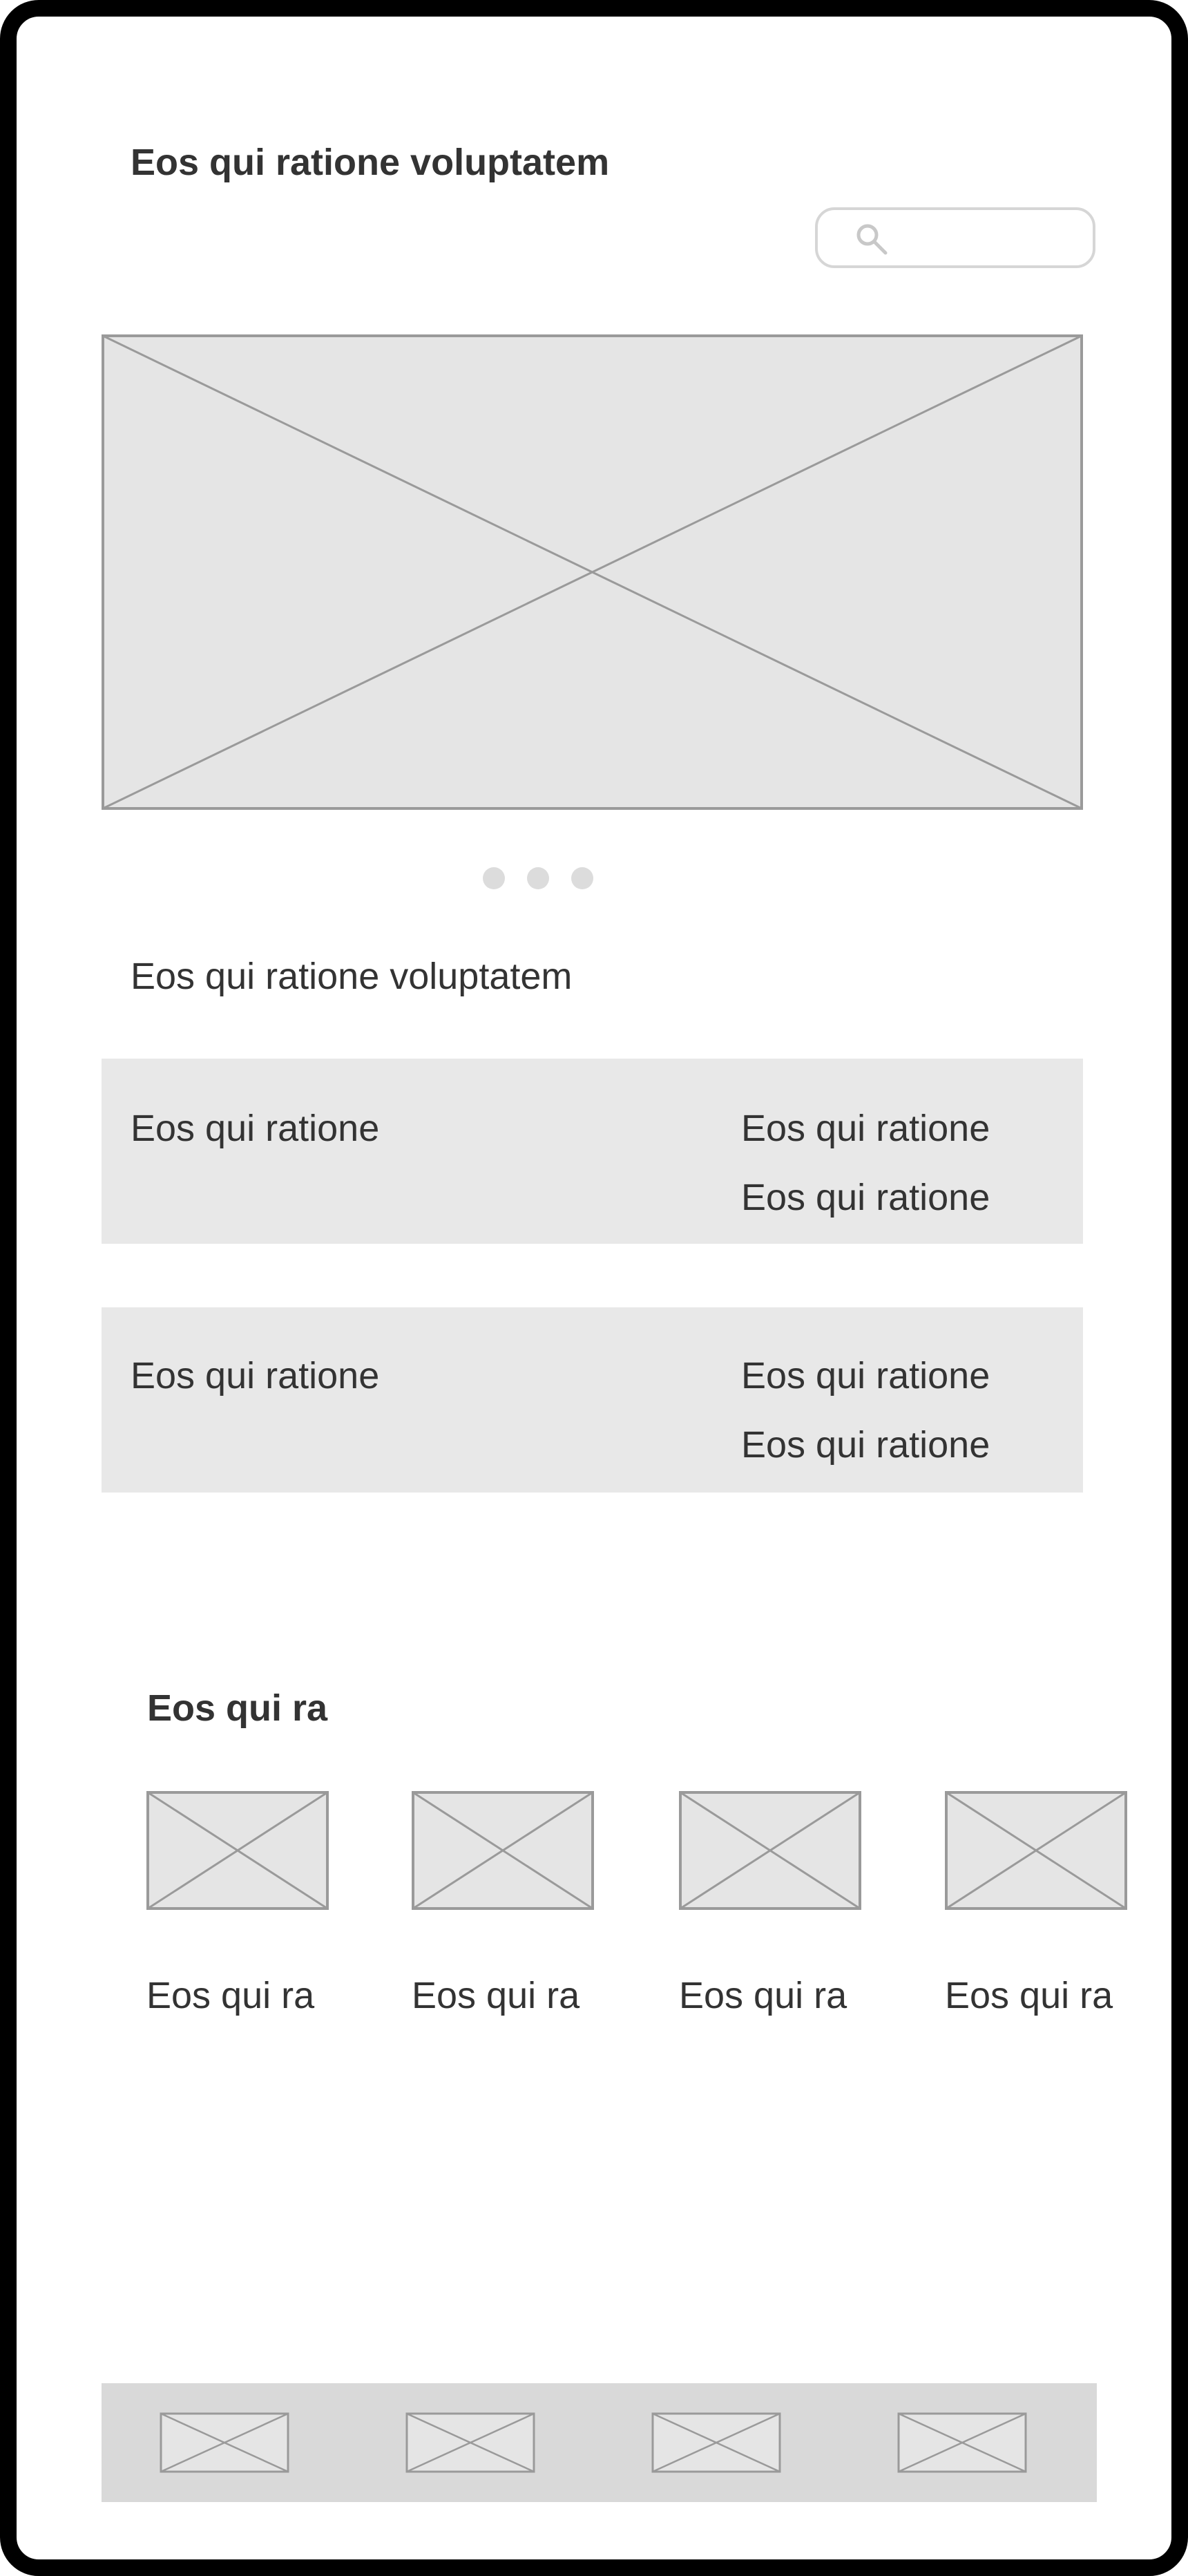 Image resolution: width=1188 pixels, height=2576 pixels. What do you see at coordinates (599, 2442) in the screenshot?
I see `bottom-tab-bar` at bounding box center [599, 2442].